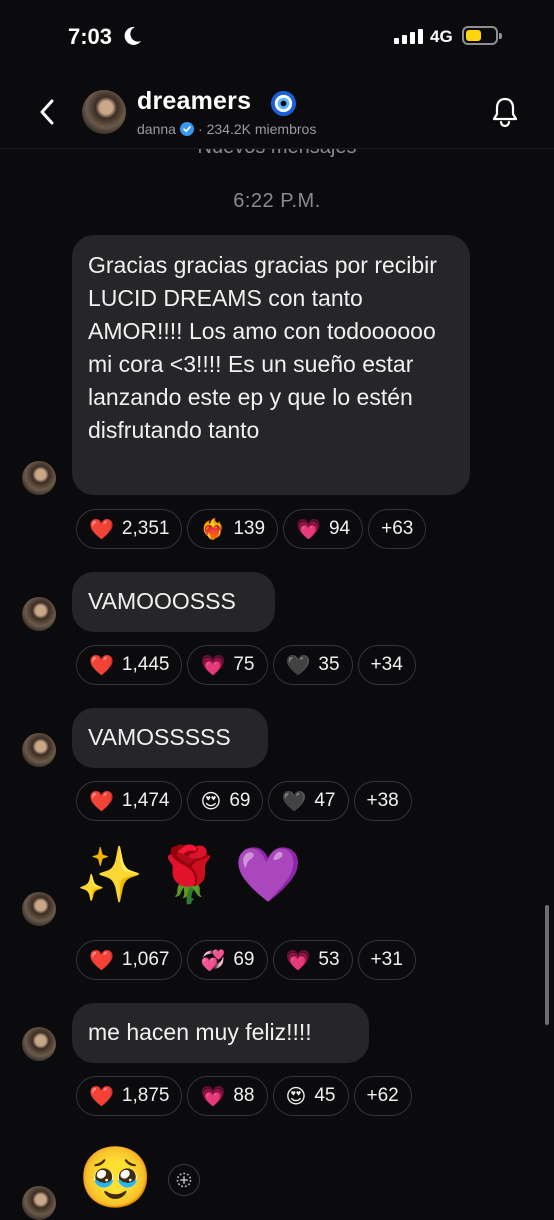 This screenshot has width=554, height=1220. Describe the element at coordinates (110, 874) in the screenshot. I see `sparkles-icon: ✨` at that location.